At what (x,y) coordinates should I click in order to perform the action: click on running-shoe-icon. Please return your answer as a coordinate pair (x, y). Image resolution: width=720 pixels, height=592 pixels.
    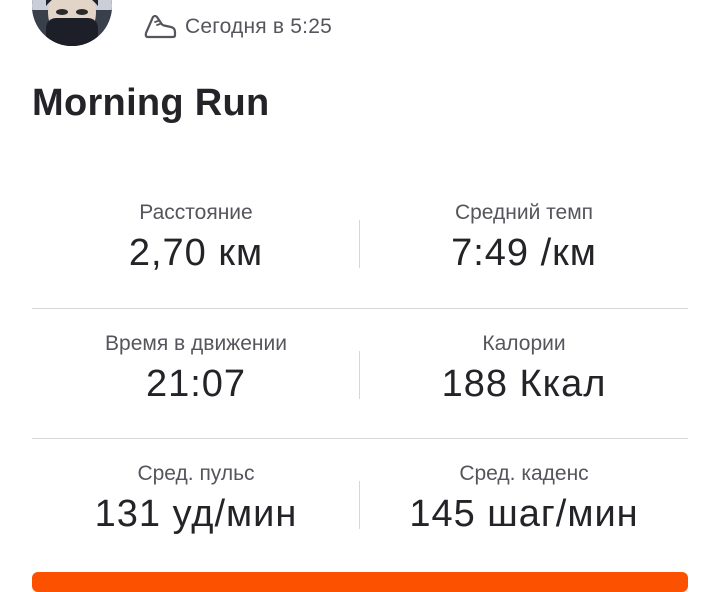
    Looking at the image, I should click on (160, 27).